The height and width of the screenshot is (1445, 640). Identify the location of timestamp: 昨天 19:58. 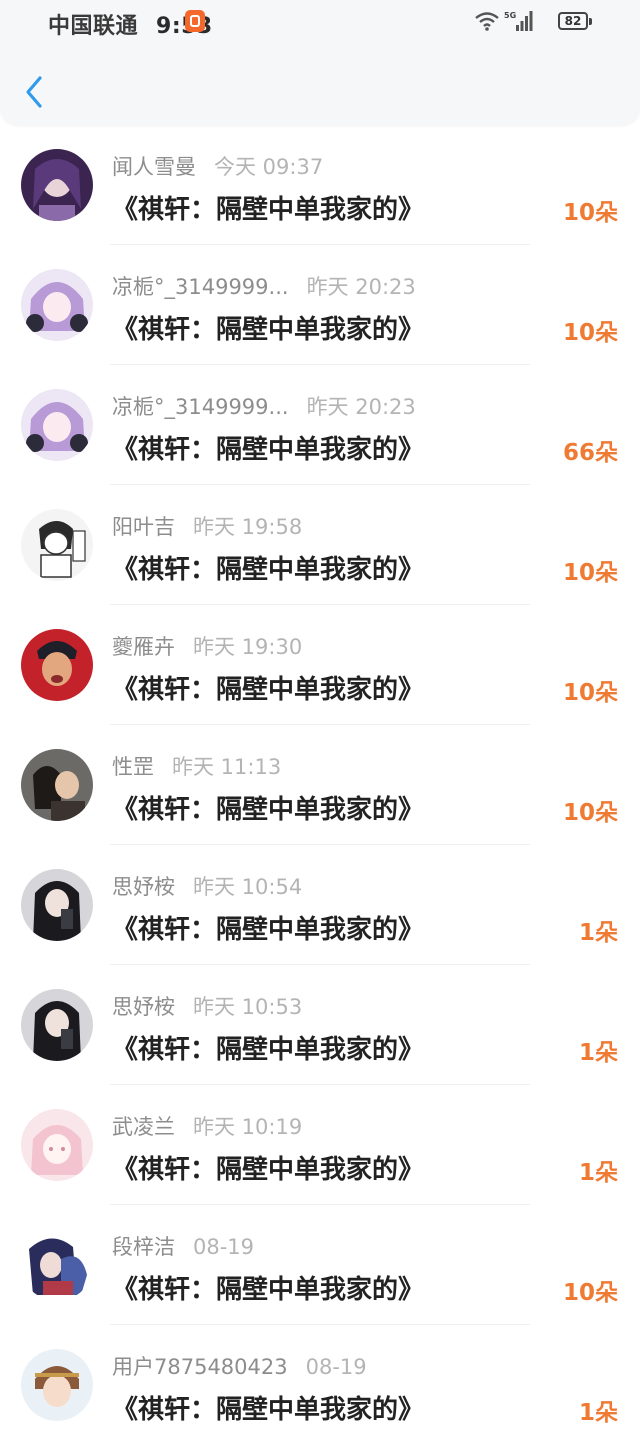
(248, 527).